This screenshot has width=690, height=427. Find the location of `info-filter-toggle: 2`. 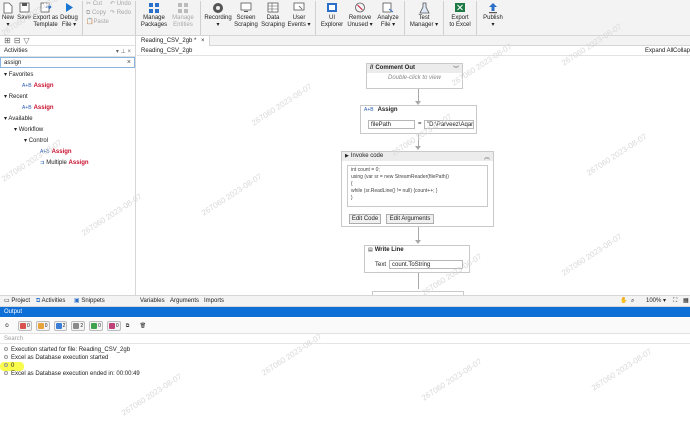

info-filter-toggle: 2 is located at coordinates (60, 325).